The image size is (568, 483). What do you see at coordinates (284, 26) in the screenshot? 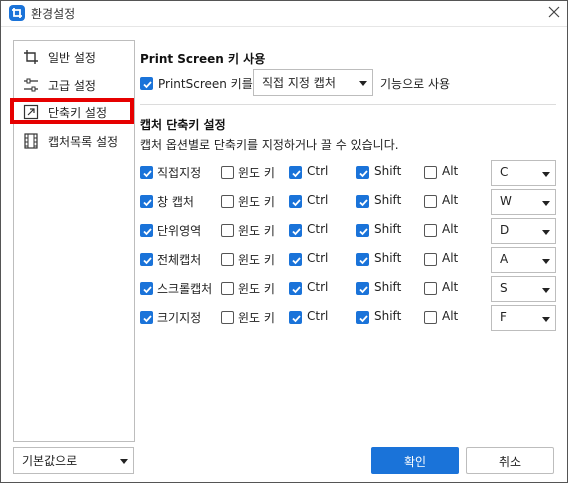
I see `title-separator` at bounding box center [284, 26].